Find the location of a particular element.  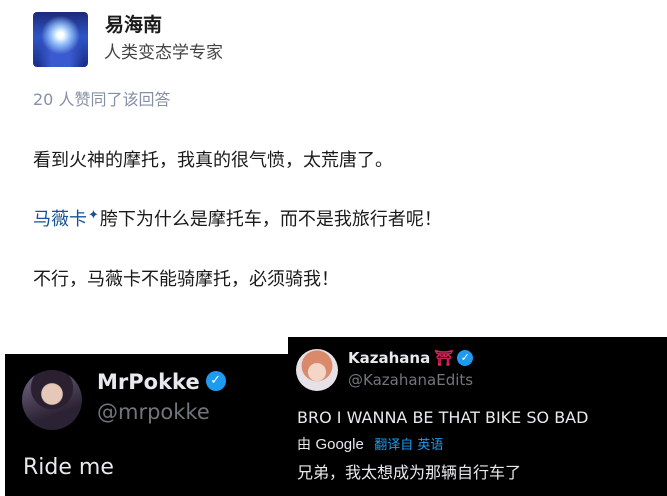

tweet-author-name: MrPokke ✓ is located at coordinates (161, 382).